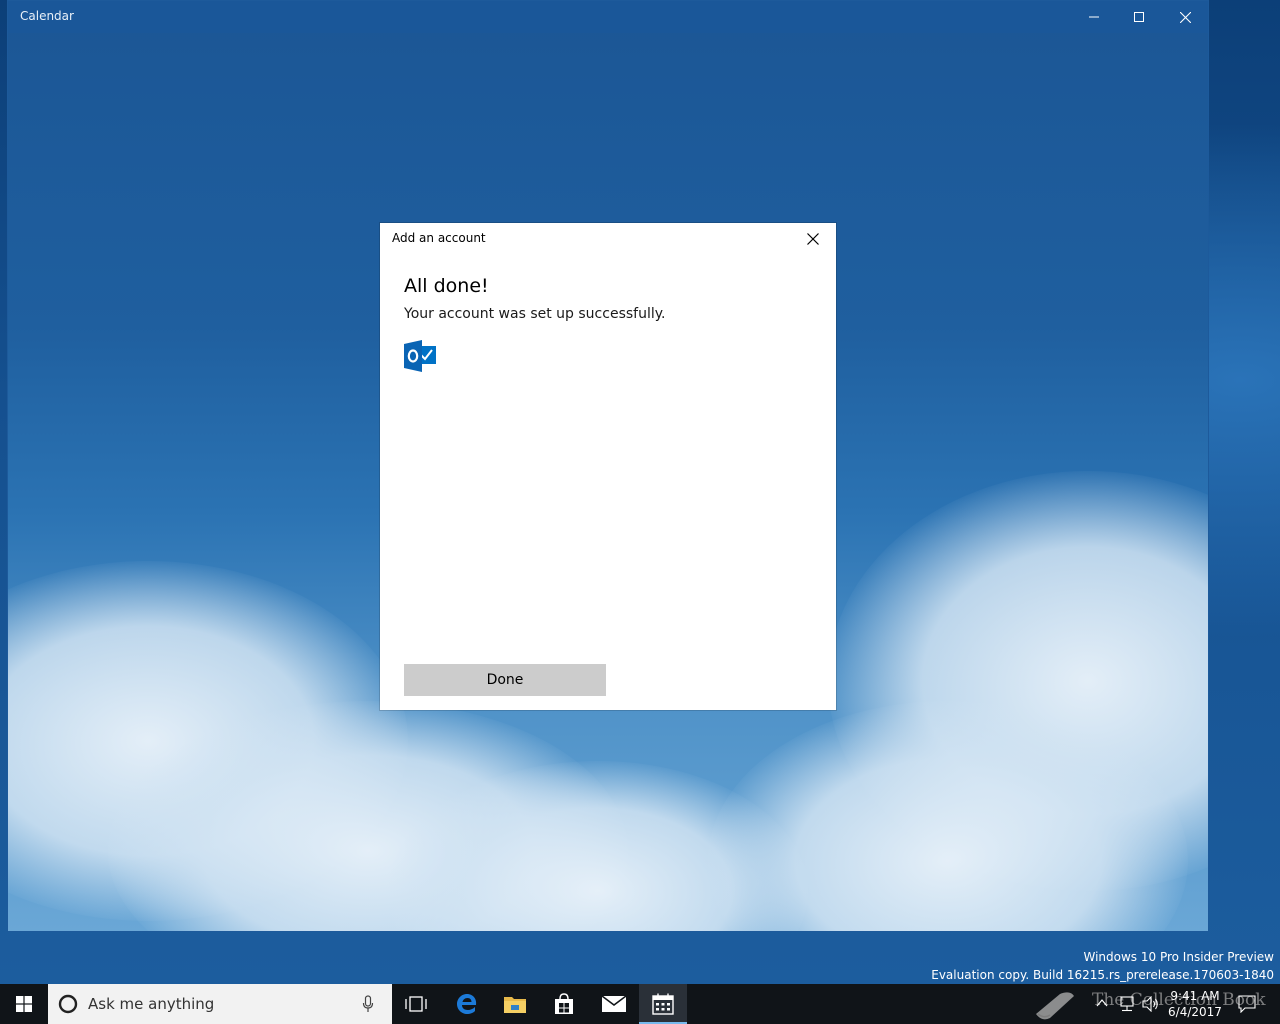  Describe the element at coordinates (1195, 996) in the screenshot. I see `clock-time: 9:41 AM` at that location.